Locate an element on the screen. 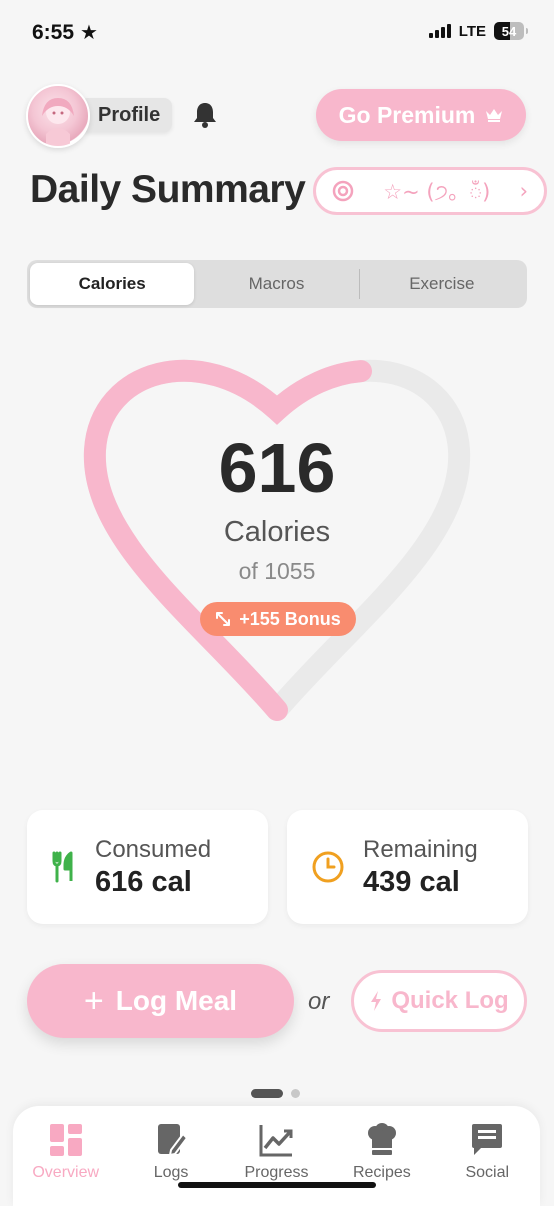  nav-recipes: Recipes is located at coordinates (382, 1164).